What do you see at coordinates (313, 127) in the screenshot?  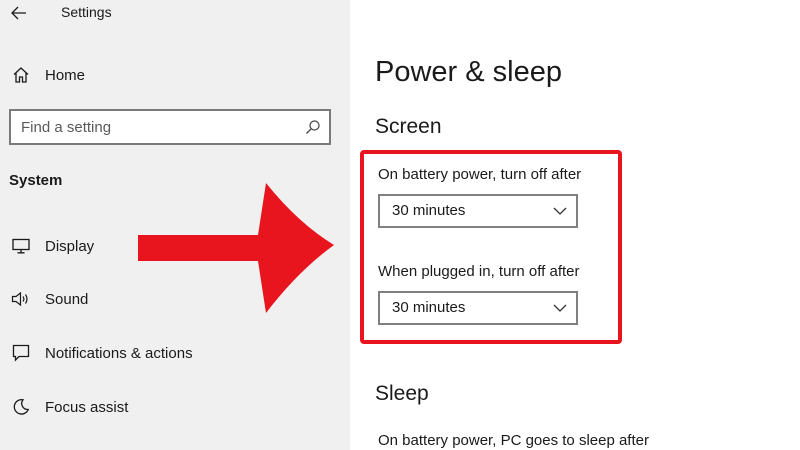 I see `search-icon` at bounding box center [313, 127].